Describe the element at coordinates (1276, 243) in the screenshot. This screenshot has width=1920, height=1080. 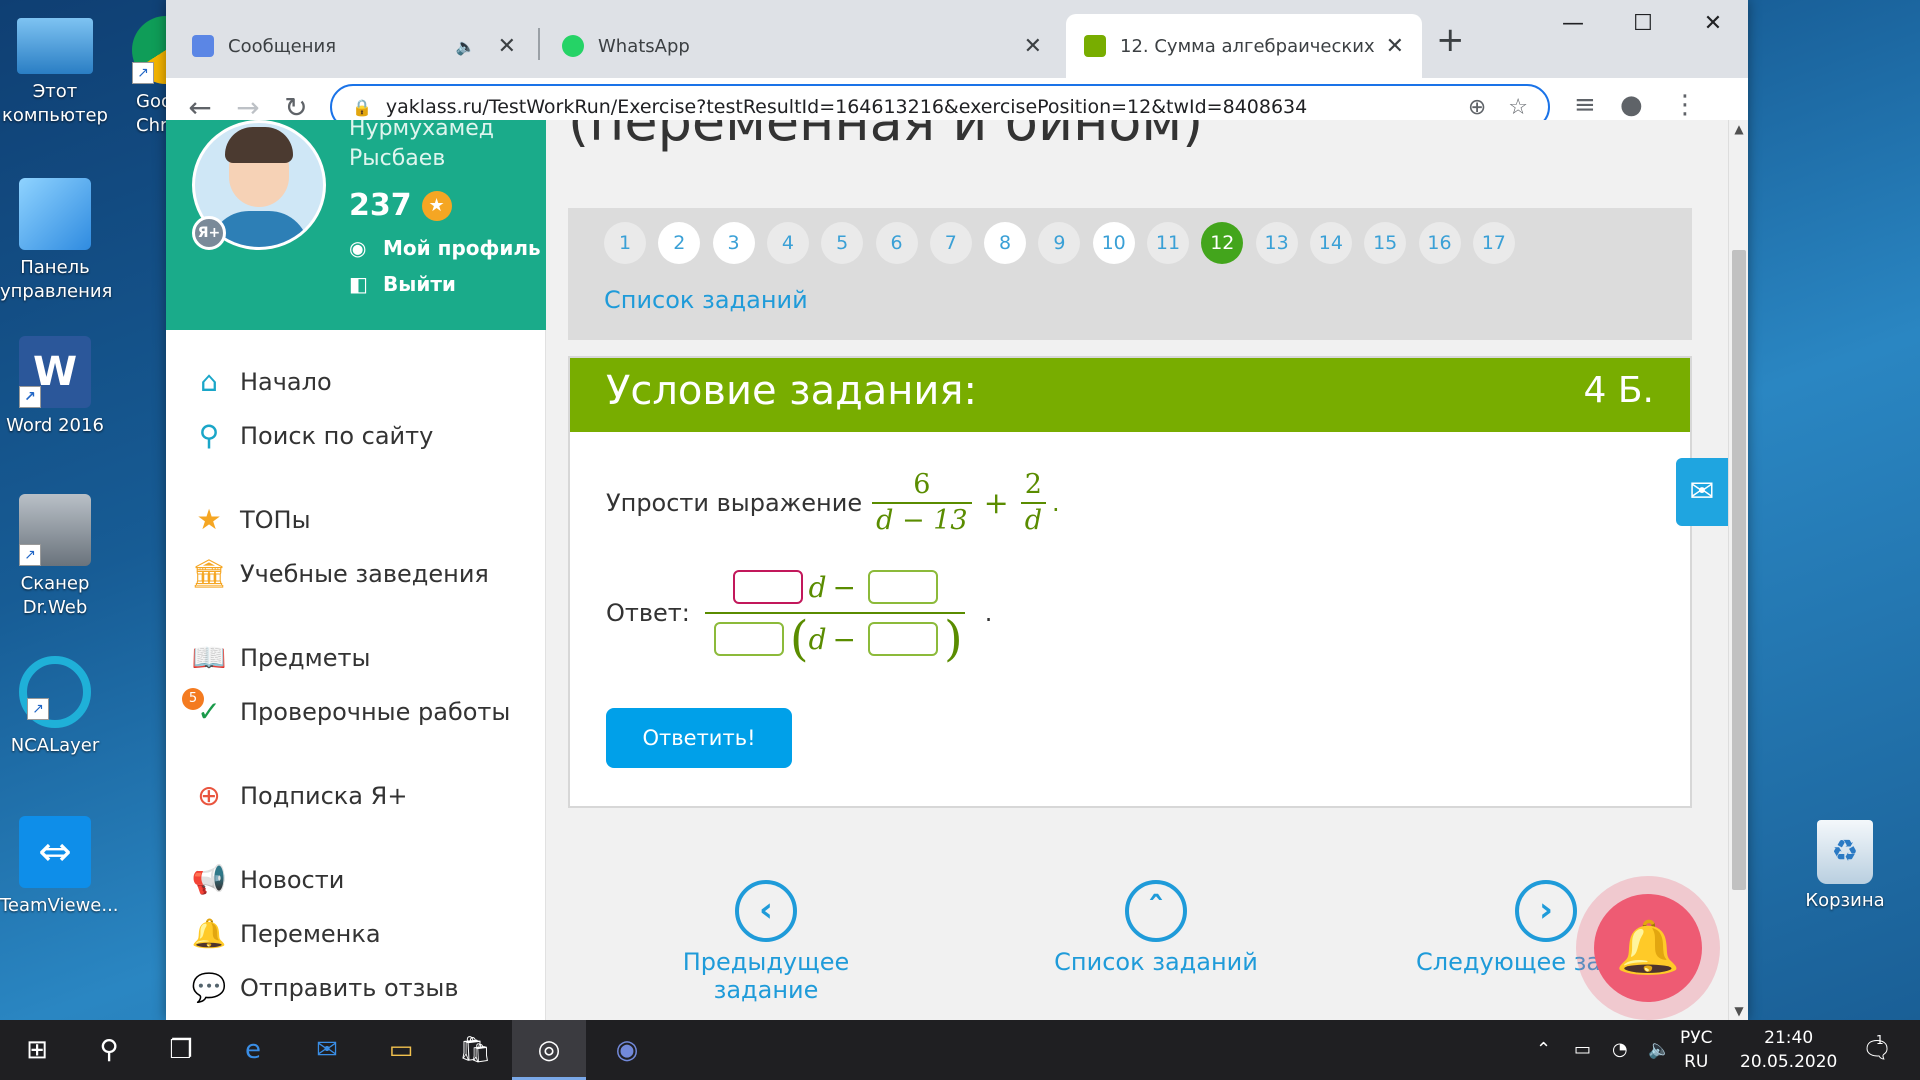
I see `question-number-13: 13` at that location.